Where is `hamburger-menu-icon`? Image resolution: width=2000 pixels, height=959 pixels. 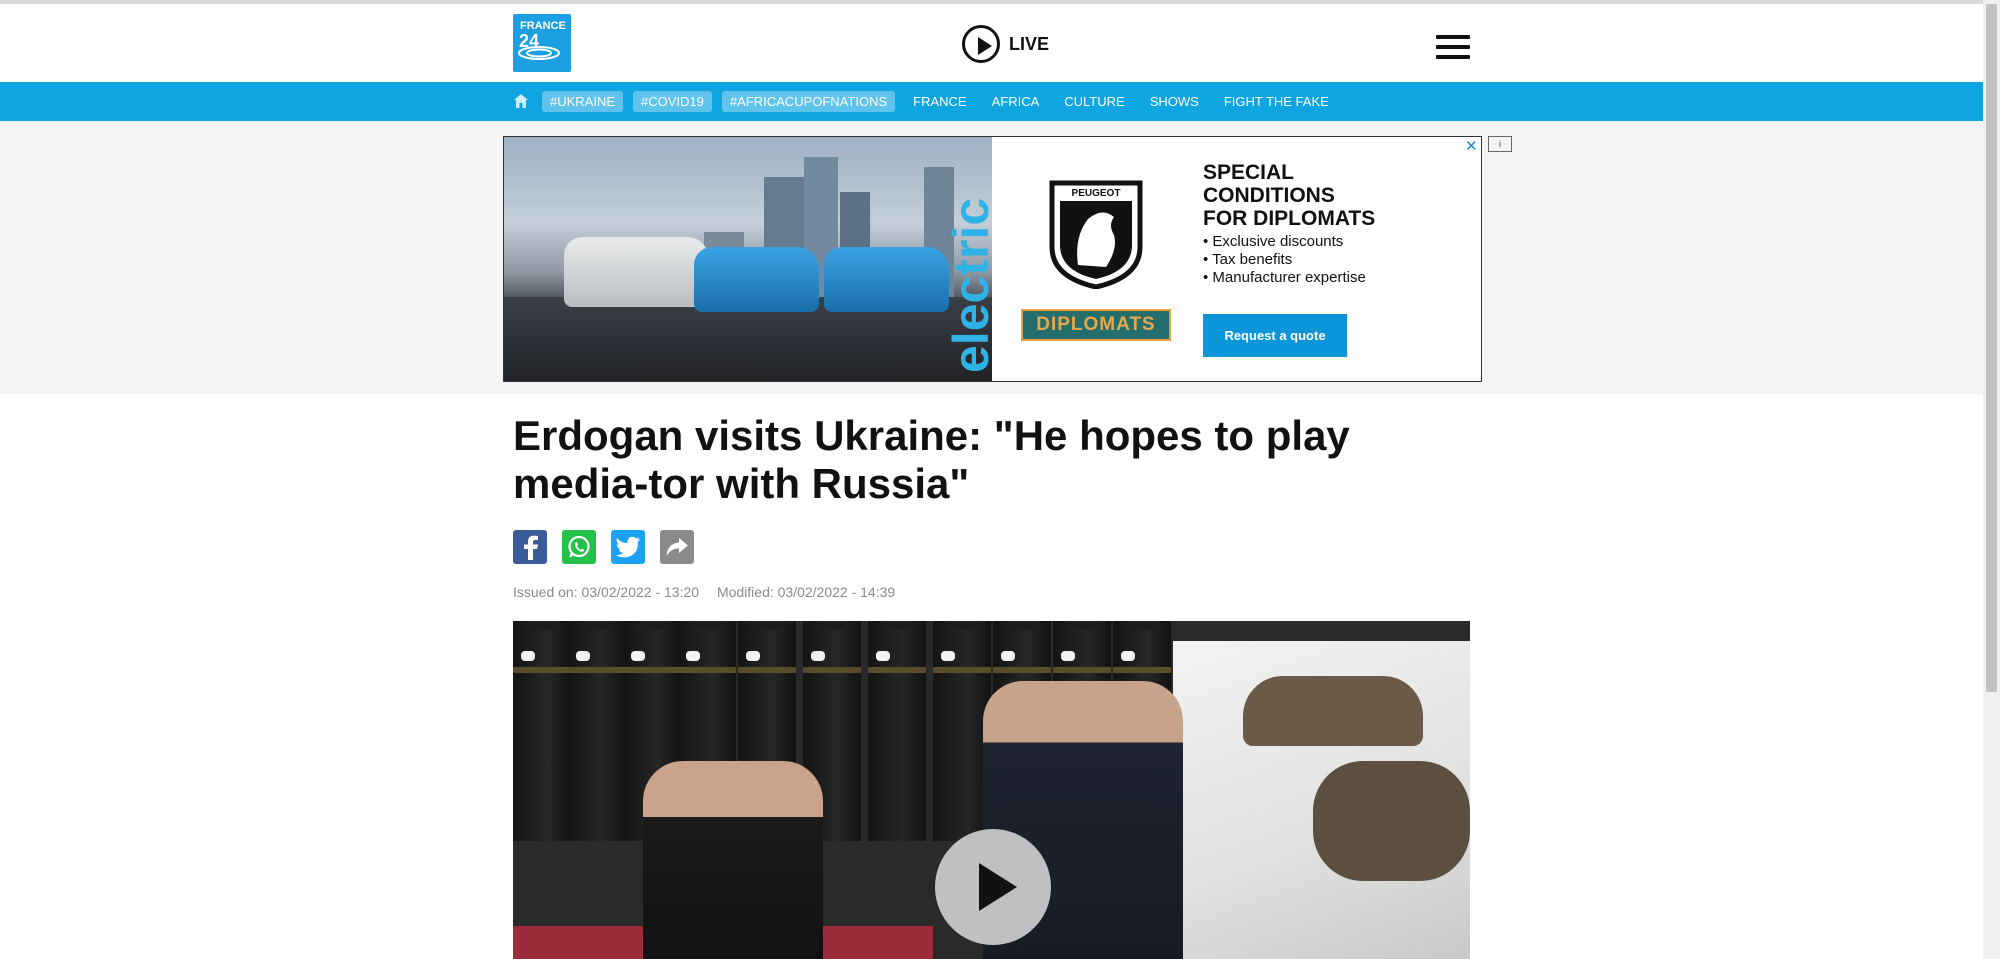 hamburger-menu-icon is located at coordinates (1453, 47).